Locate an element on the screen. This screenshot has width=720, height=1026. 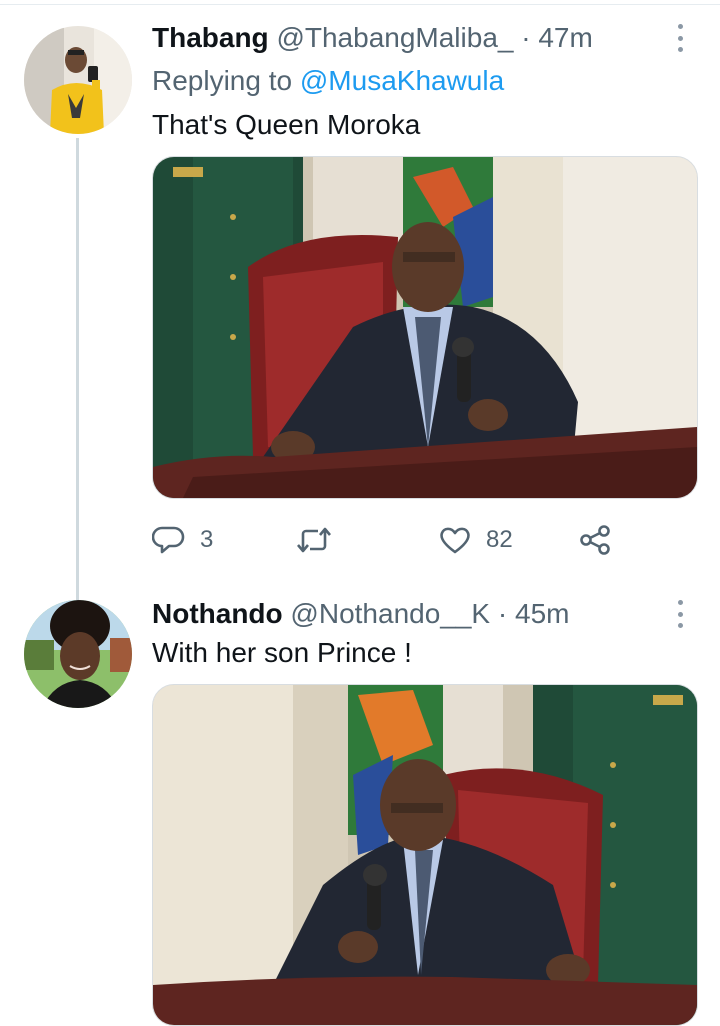
reply-count: 3 is located at coordinates (207, 539).